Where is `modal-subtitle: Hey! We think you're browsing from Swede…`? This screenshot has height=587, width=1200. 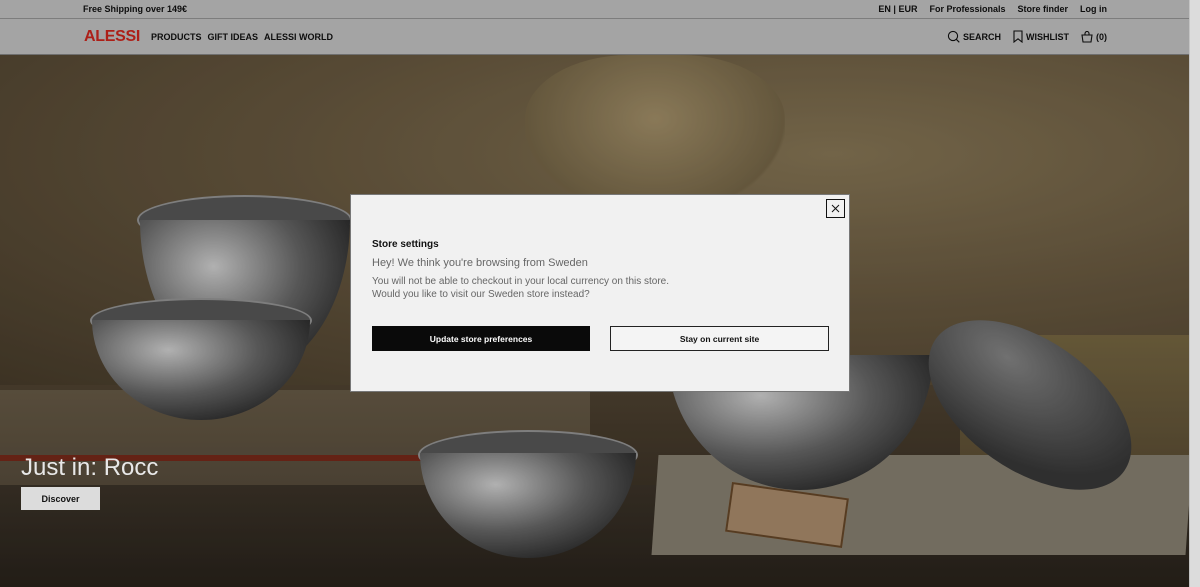
modal-subtitle: Hey! We think you're browsing from Swede… is located at coordinates (480, 263).